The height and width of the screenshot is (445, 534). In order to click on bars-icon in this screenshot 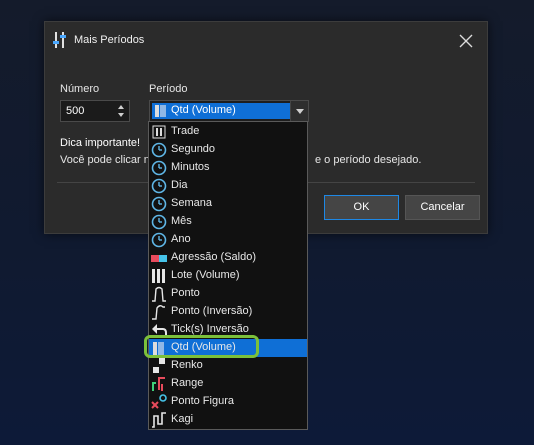, I will do `click(158, 276)`.